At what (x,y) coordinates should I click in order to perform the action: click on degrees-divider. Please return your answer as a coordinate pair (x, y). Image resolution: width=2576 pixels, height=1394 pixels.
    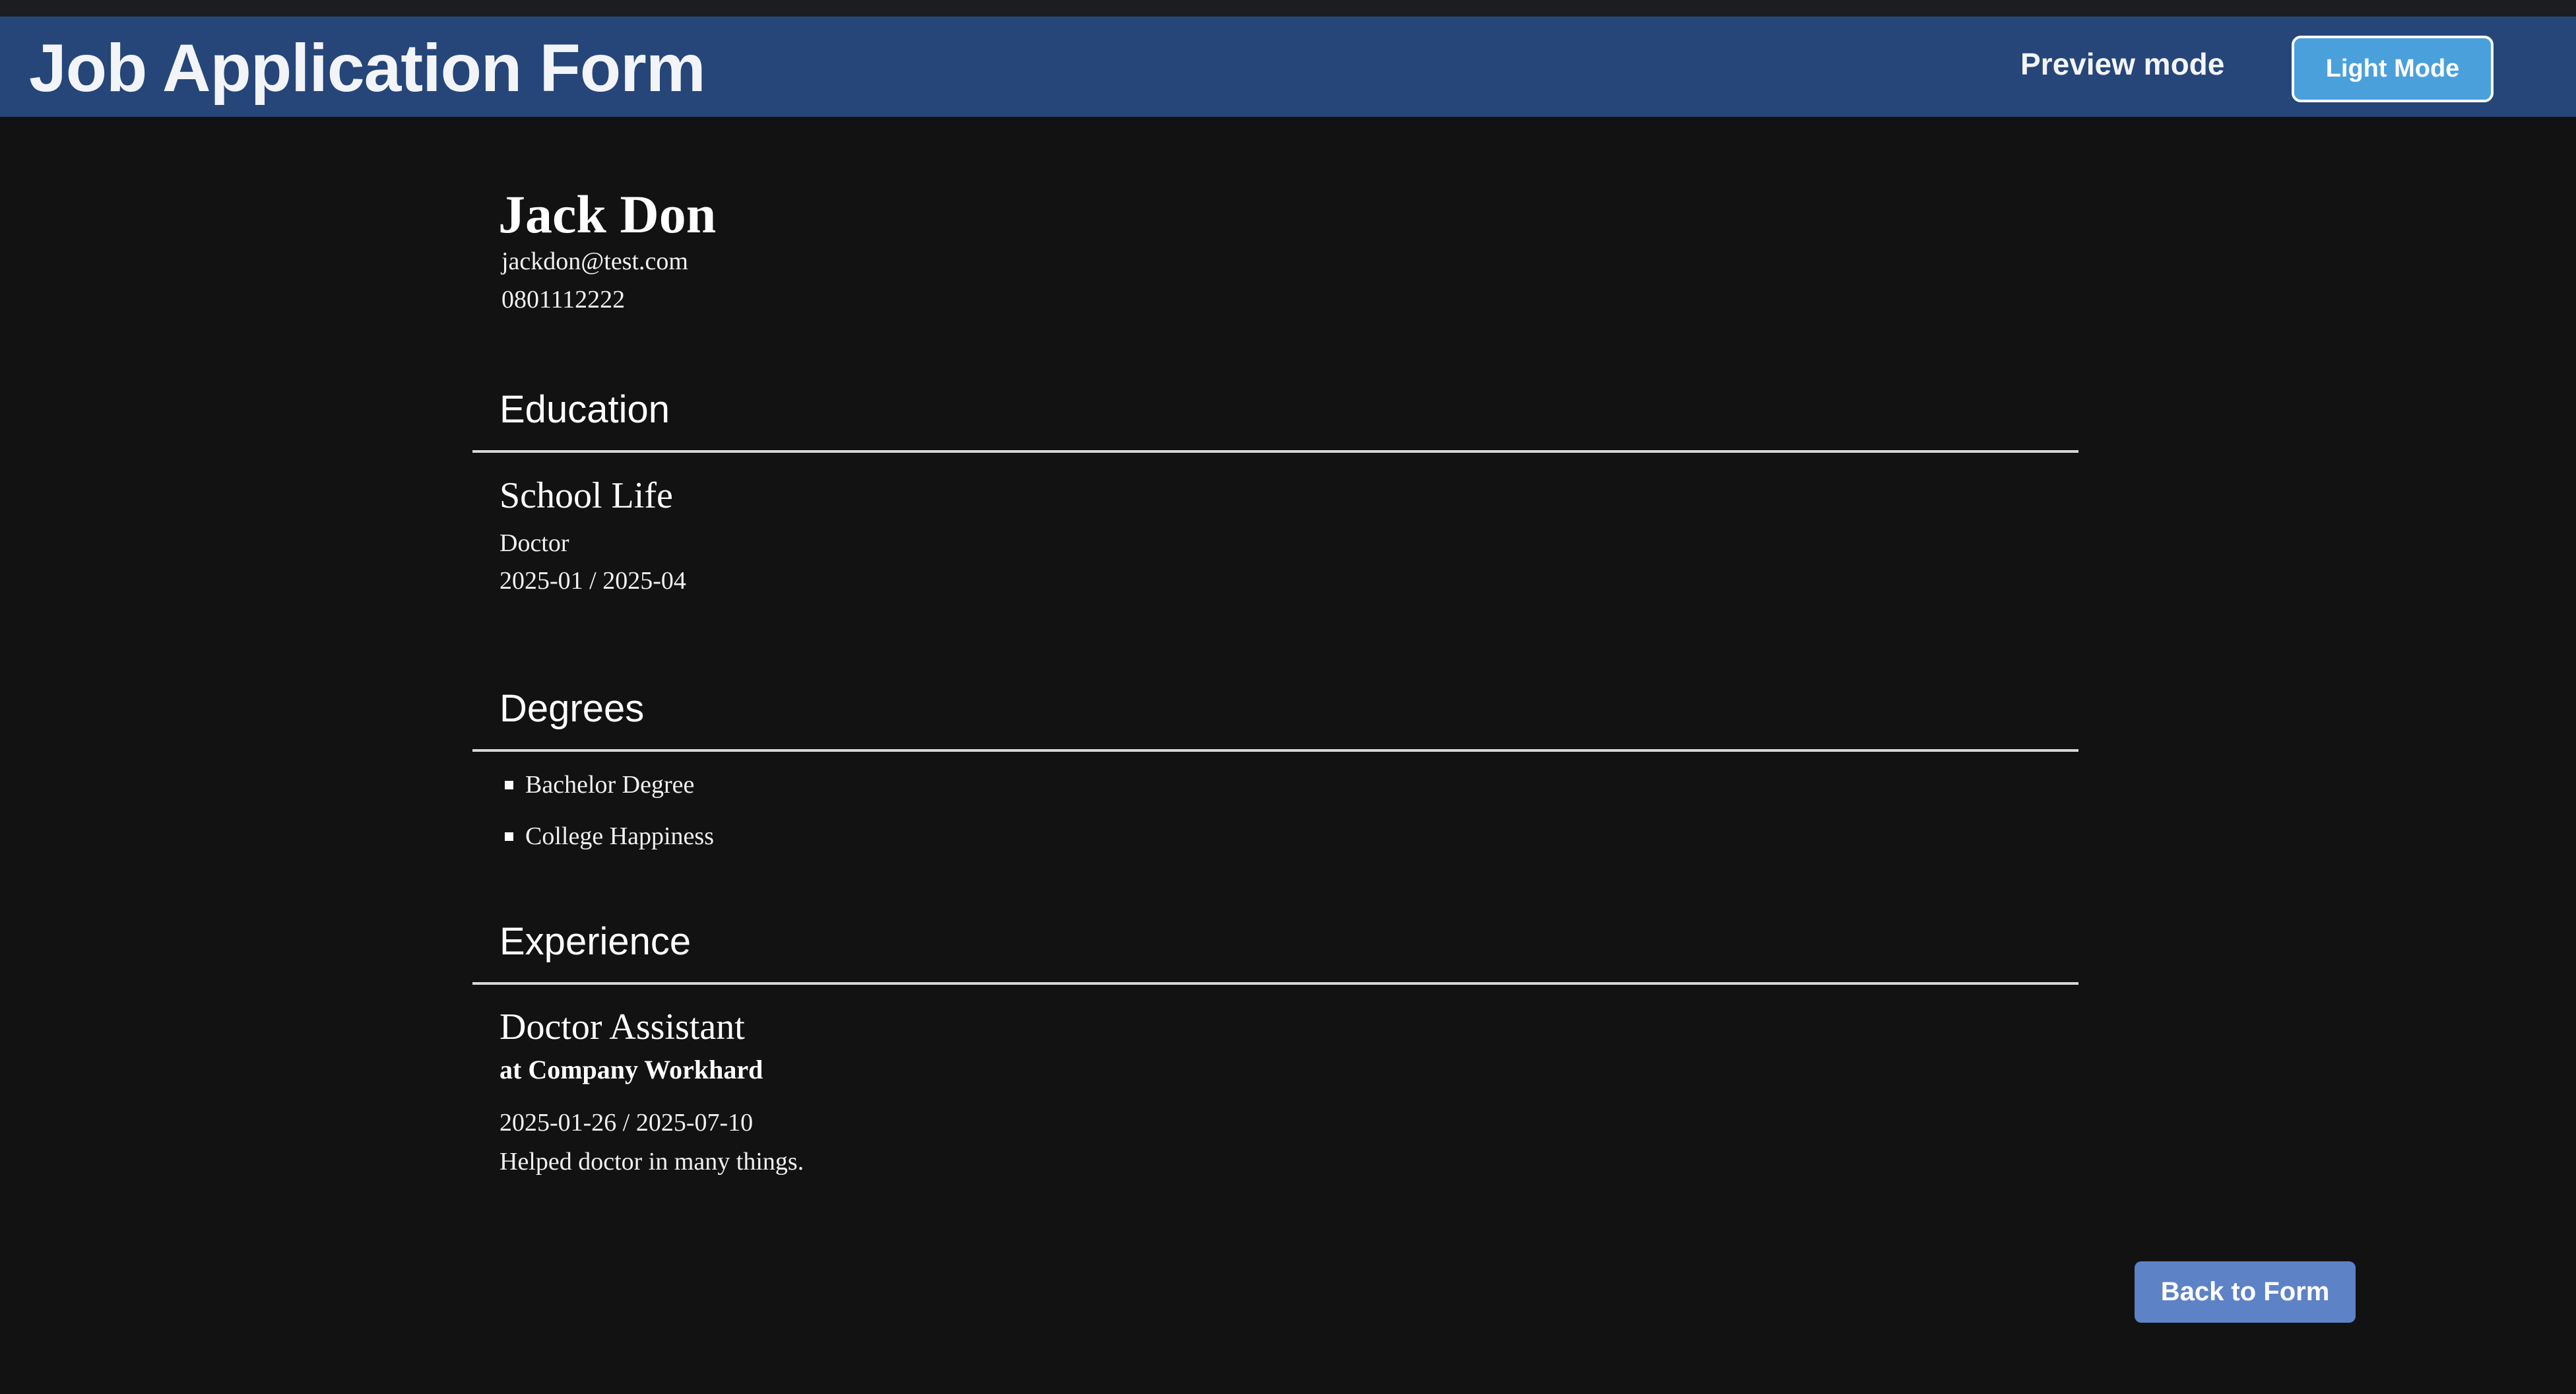
    Looking at the image, I should click on (1275, 750).